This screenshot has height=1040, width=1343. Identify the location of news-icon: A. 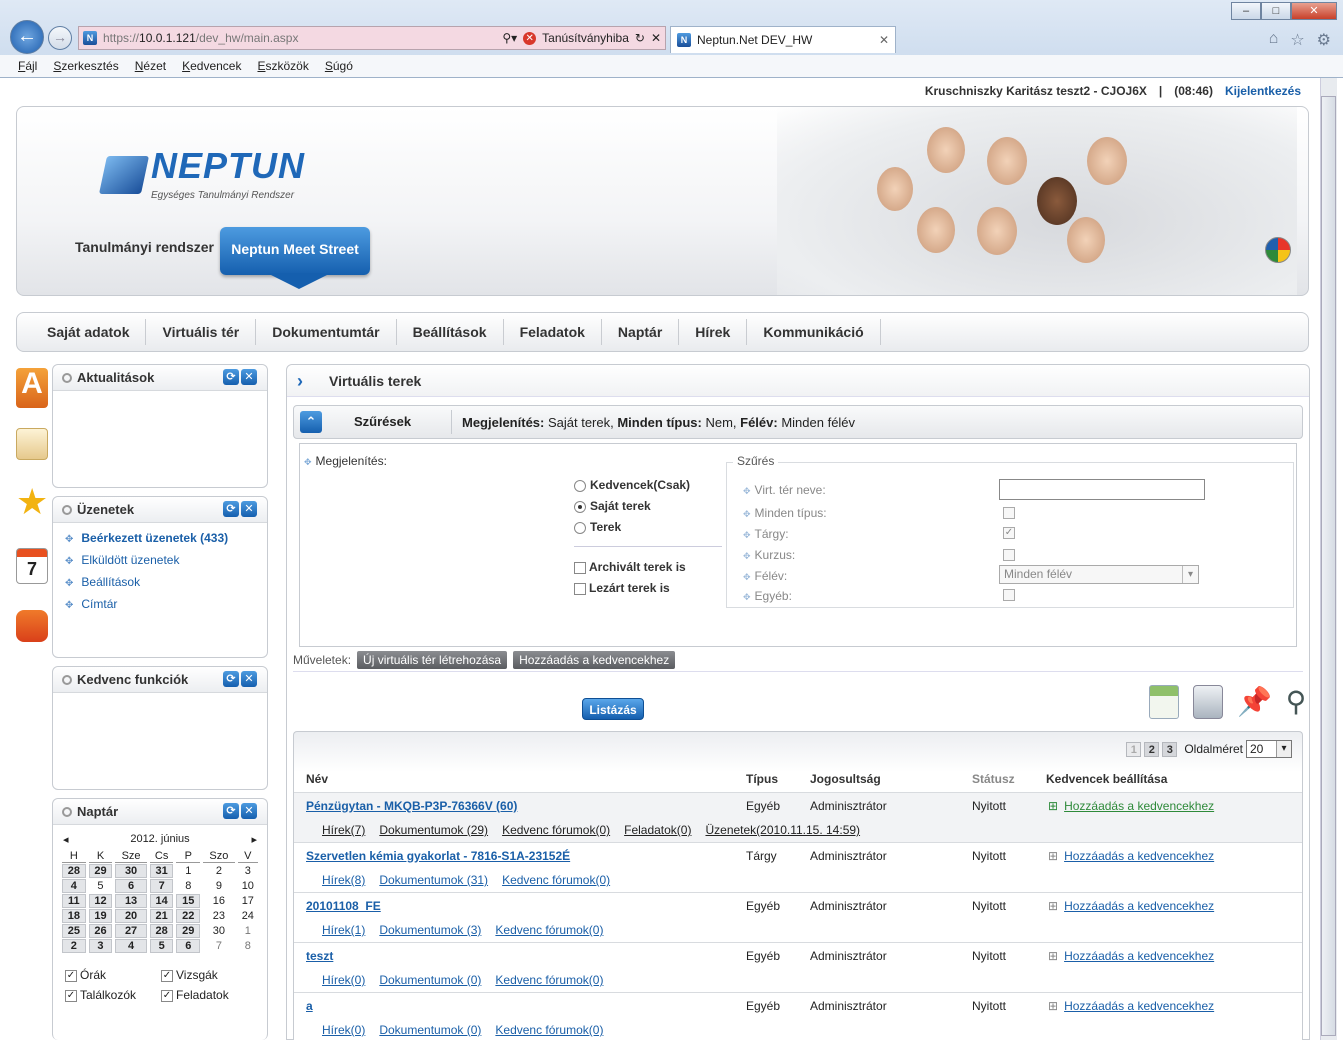
(32, 388).